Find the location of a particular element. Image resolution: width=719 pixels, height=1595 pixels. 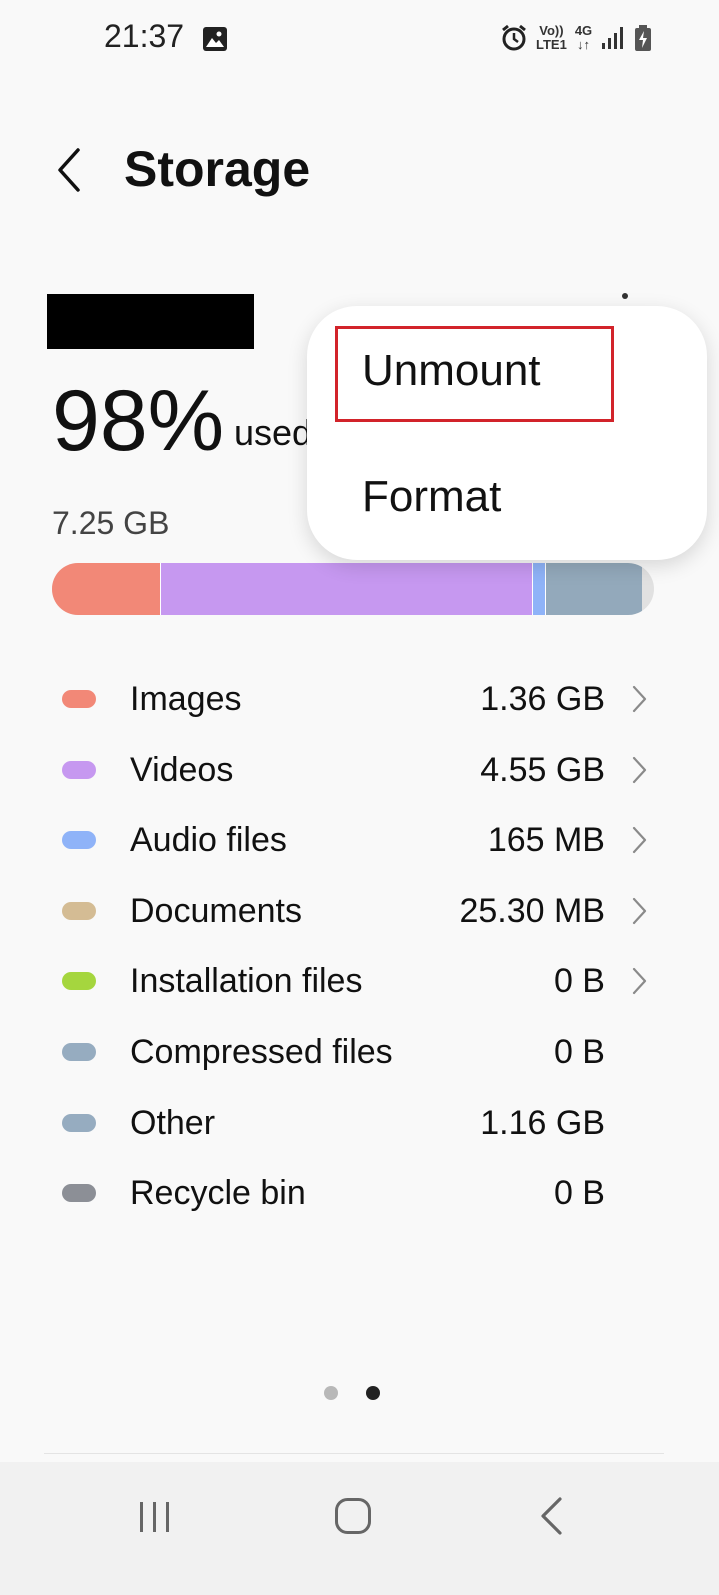

gallery-notification-icon is located at coordinates (215, 39).